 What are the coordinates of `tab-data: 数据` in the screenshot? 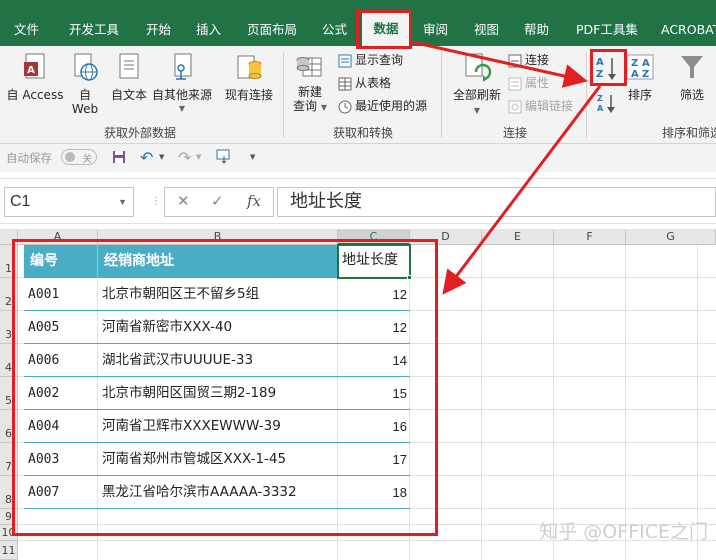 It's located at (386, 29).